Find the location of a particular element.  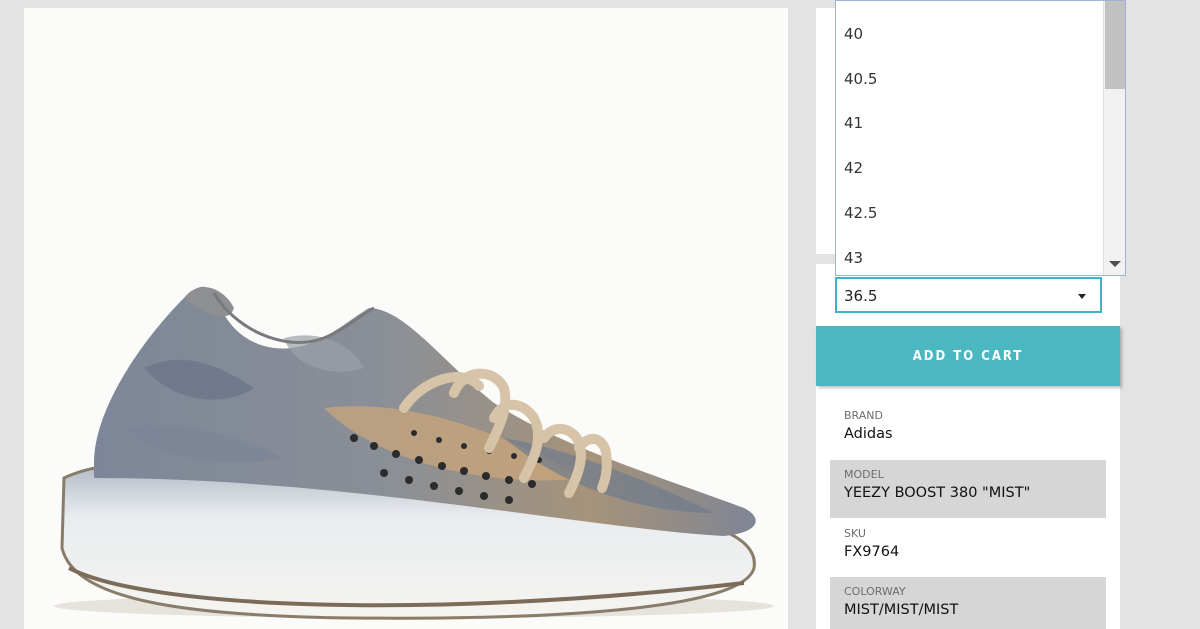

caret-down-icon is located at coordinates (1082, 296).